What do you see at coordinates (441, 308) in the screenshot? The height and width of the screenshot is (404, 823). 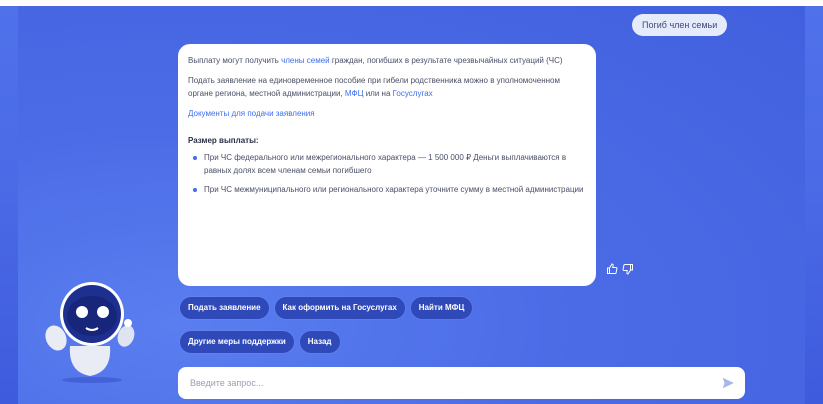 I see `find-mfc-button: Найти МФЦ` at bounding box center [441, 308].